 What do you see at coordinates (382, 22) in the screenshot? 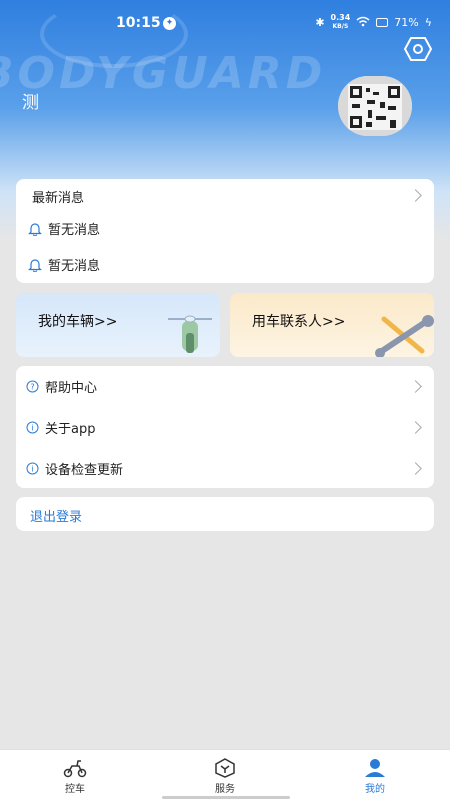
I see `battery-icon` at bounding box center [382, 22].